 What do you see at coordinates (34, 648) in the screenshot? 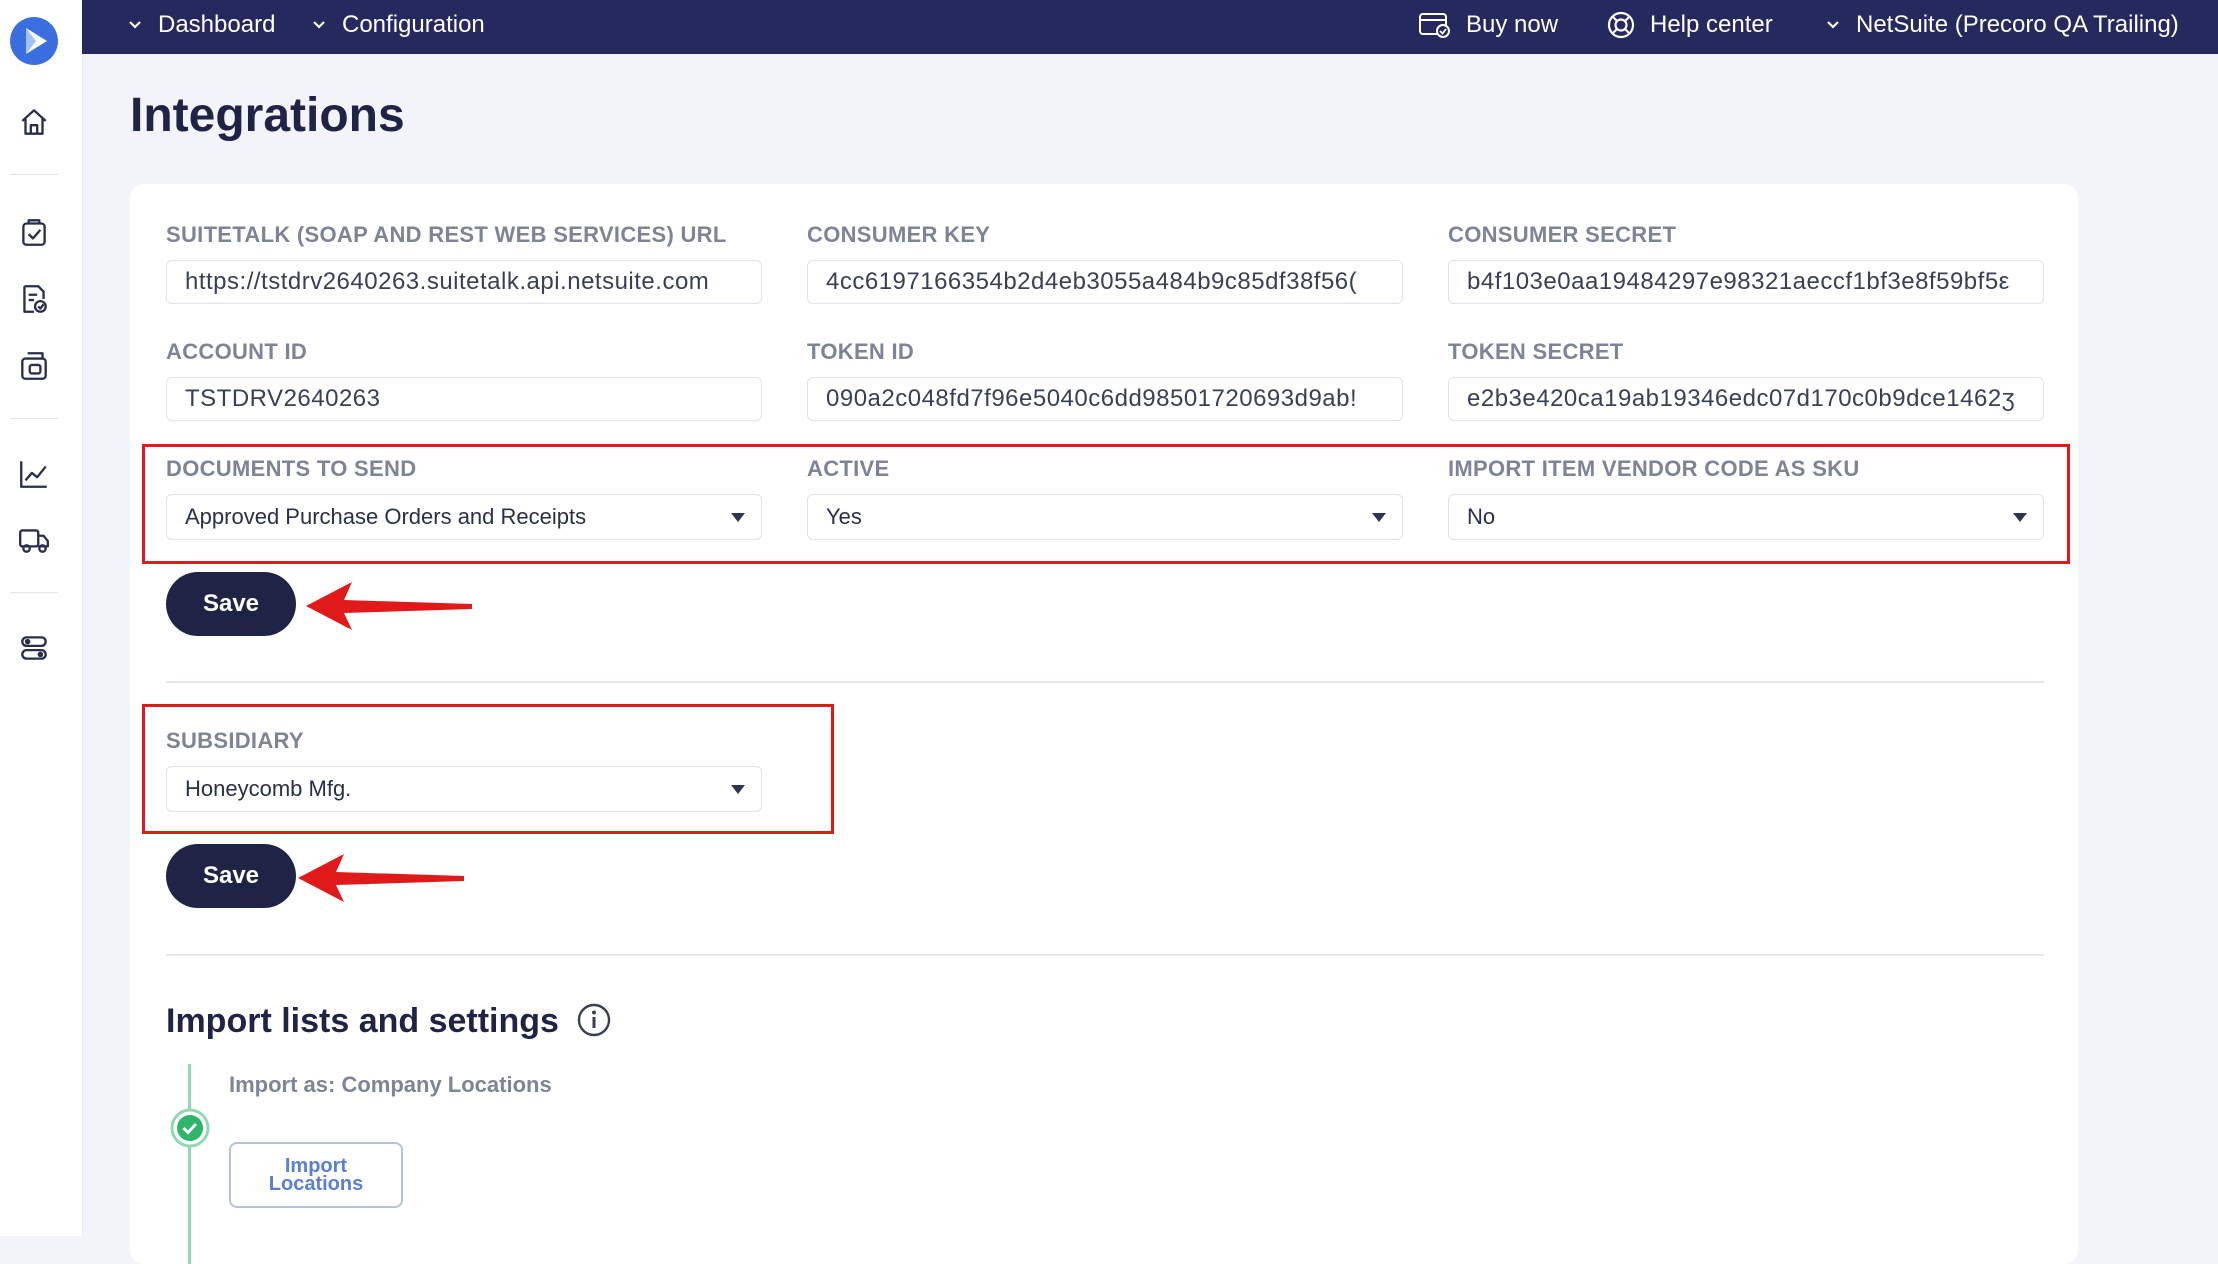
I see `settings-icon` at bounding box center [34, 648].